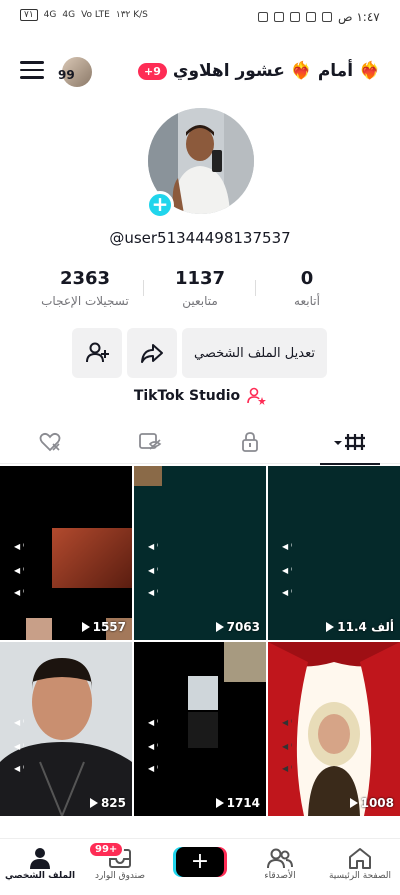 The width and height of the screenshot is (400, 895). Describe the element at coordinates (200, 862) in the screenshot. I see `create-button: +` at that location.